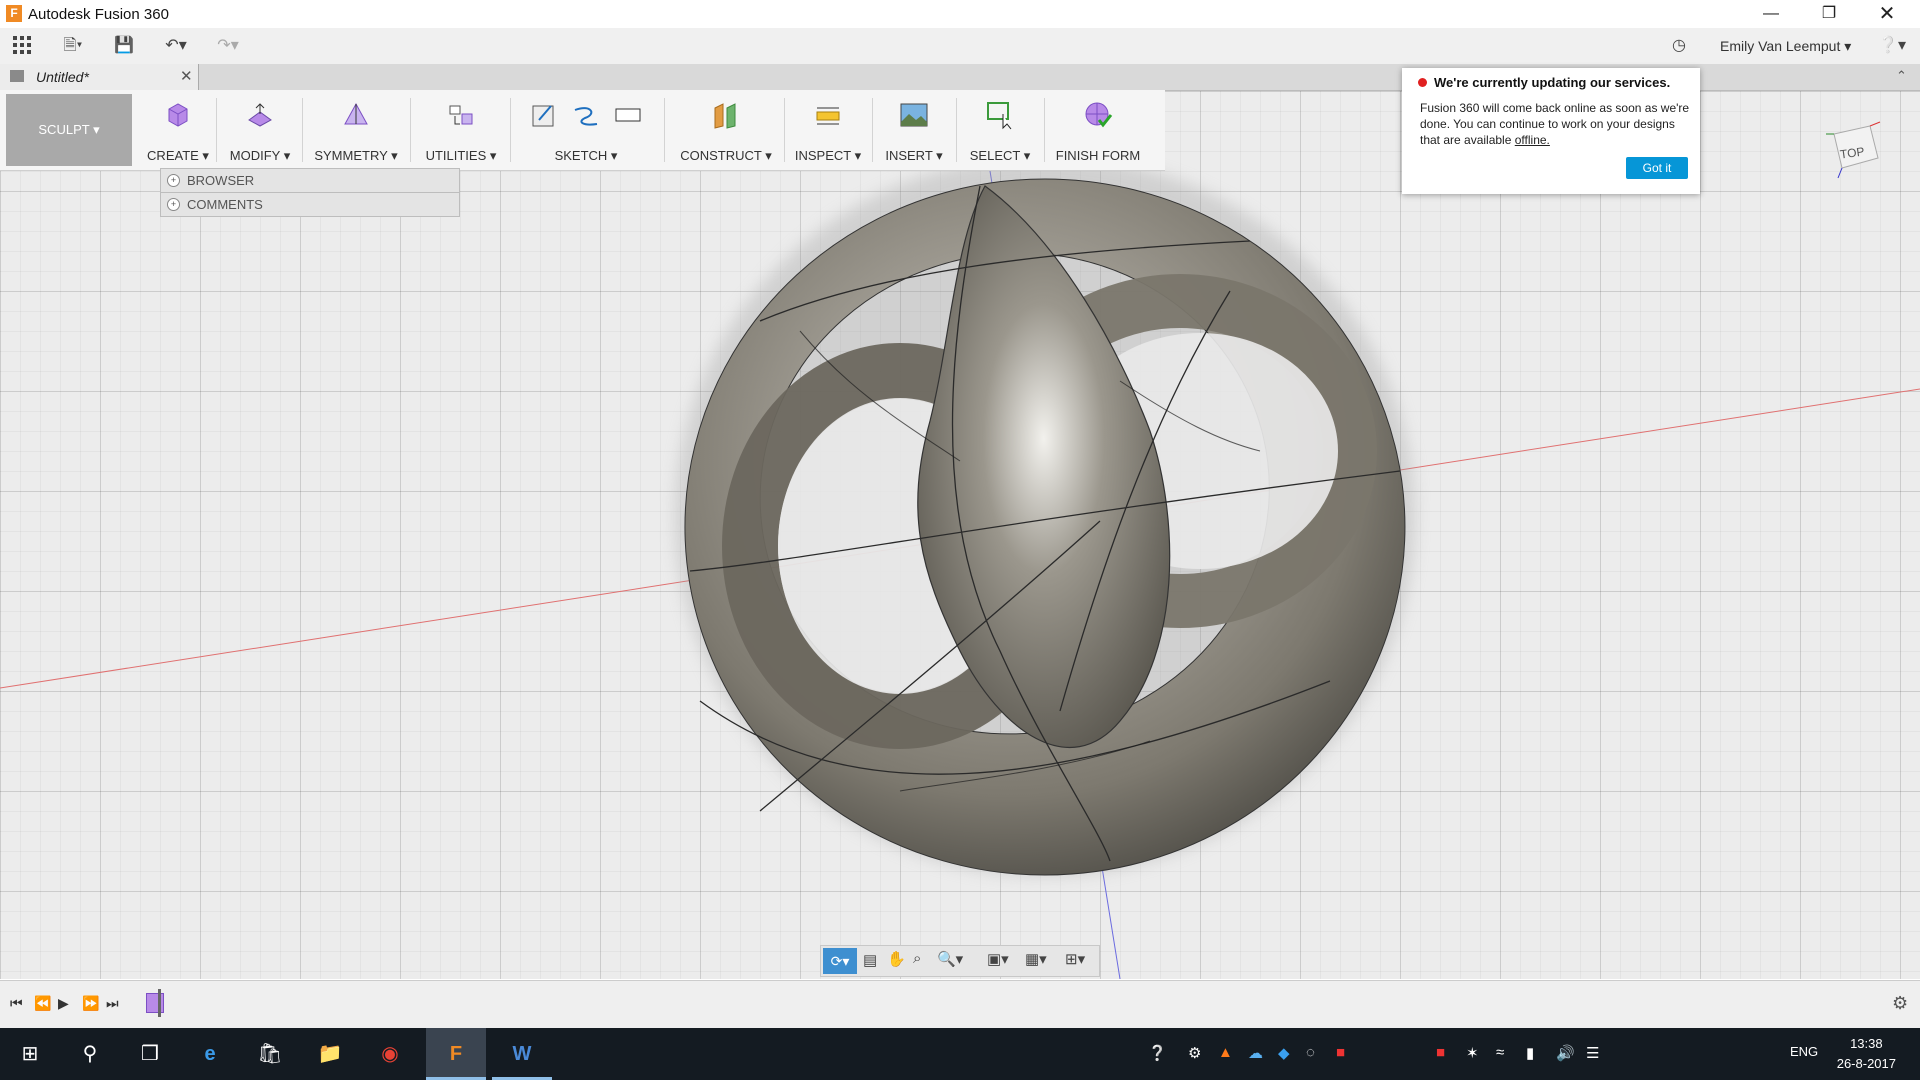 The height and width of the screenshot is (1080, 1920). I want to click on dropbox-icon: ◆, so click(1284, 1053).